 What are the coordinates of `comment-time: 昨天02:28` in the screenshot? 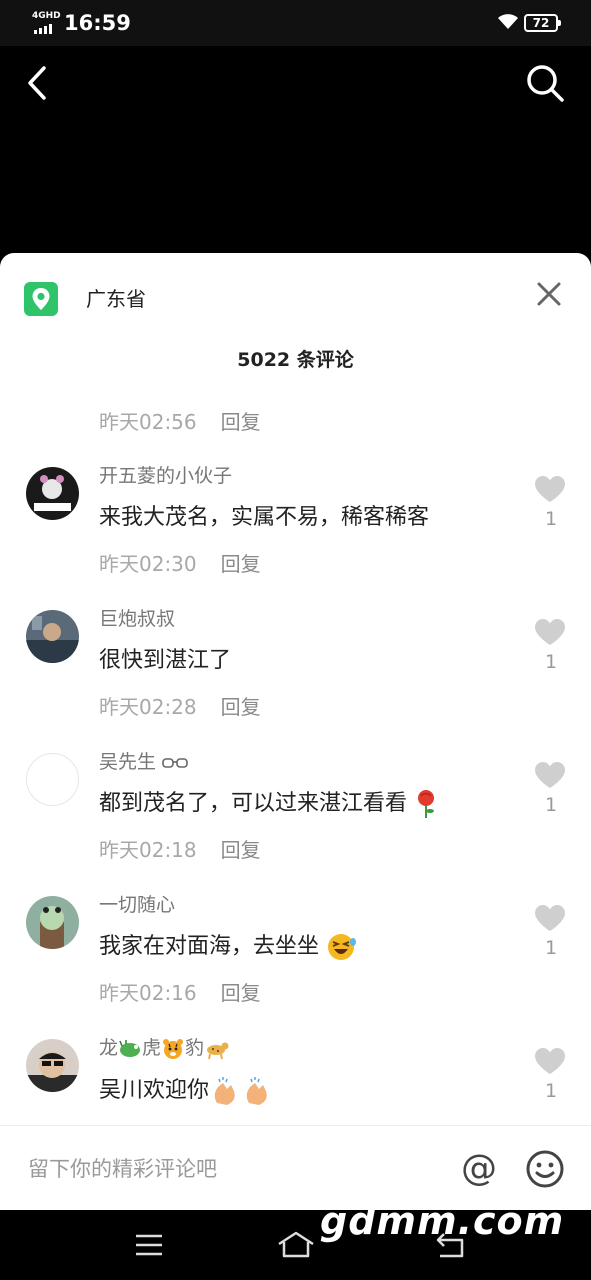 It's located at (148, 707).